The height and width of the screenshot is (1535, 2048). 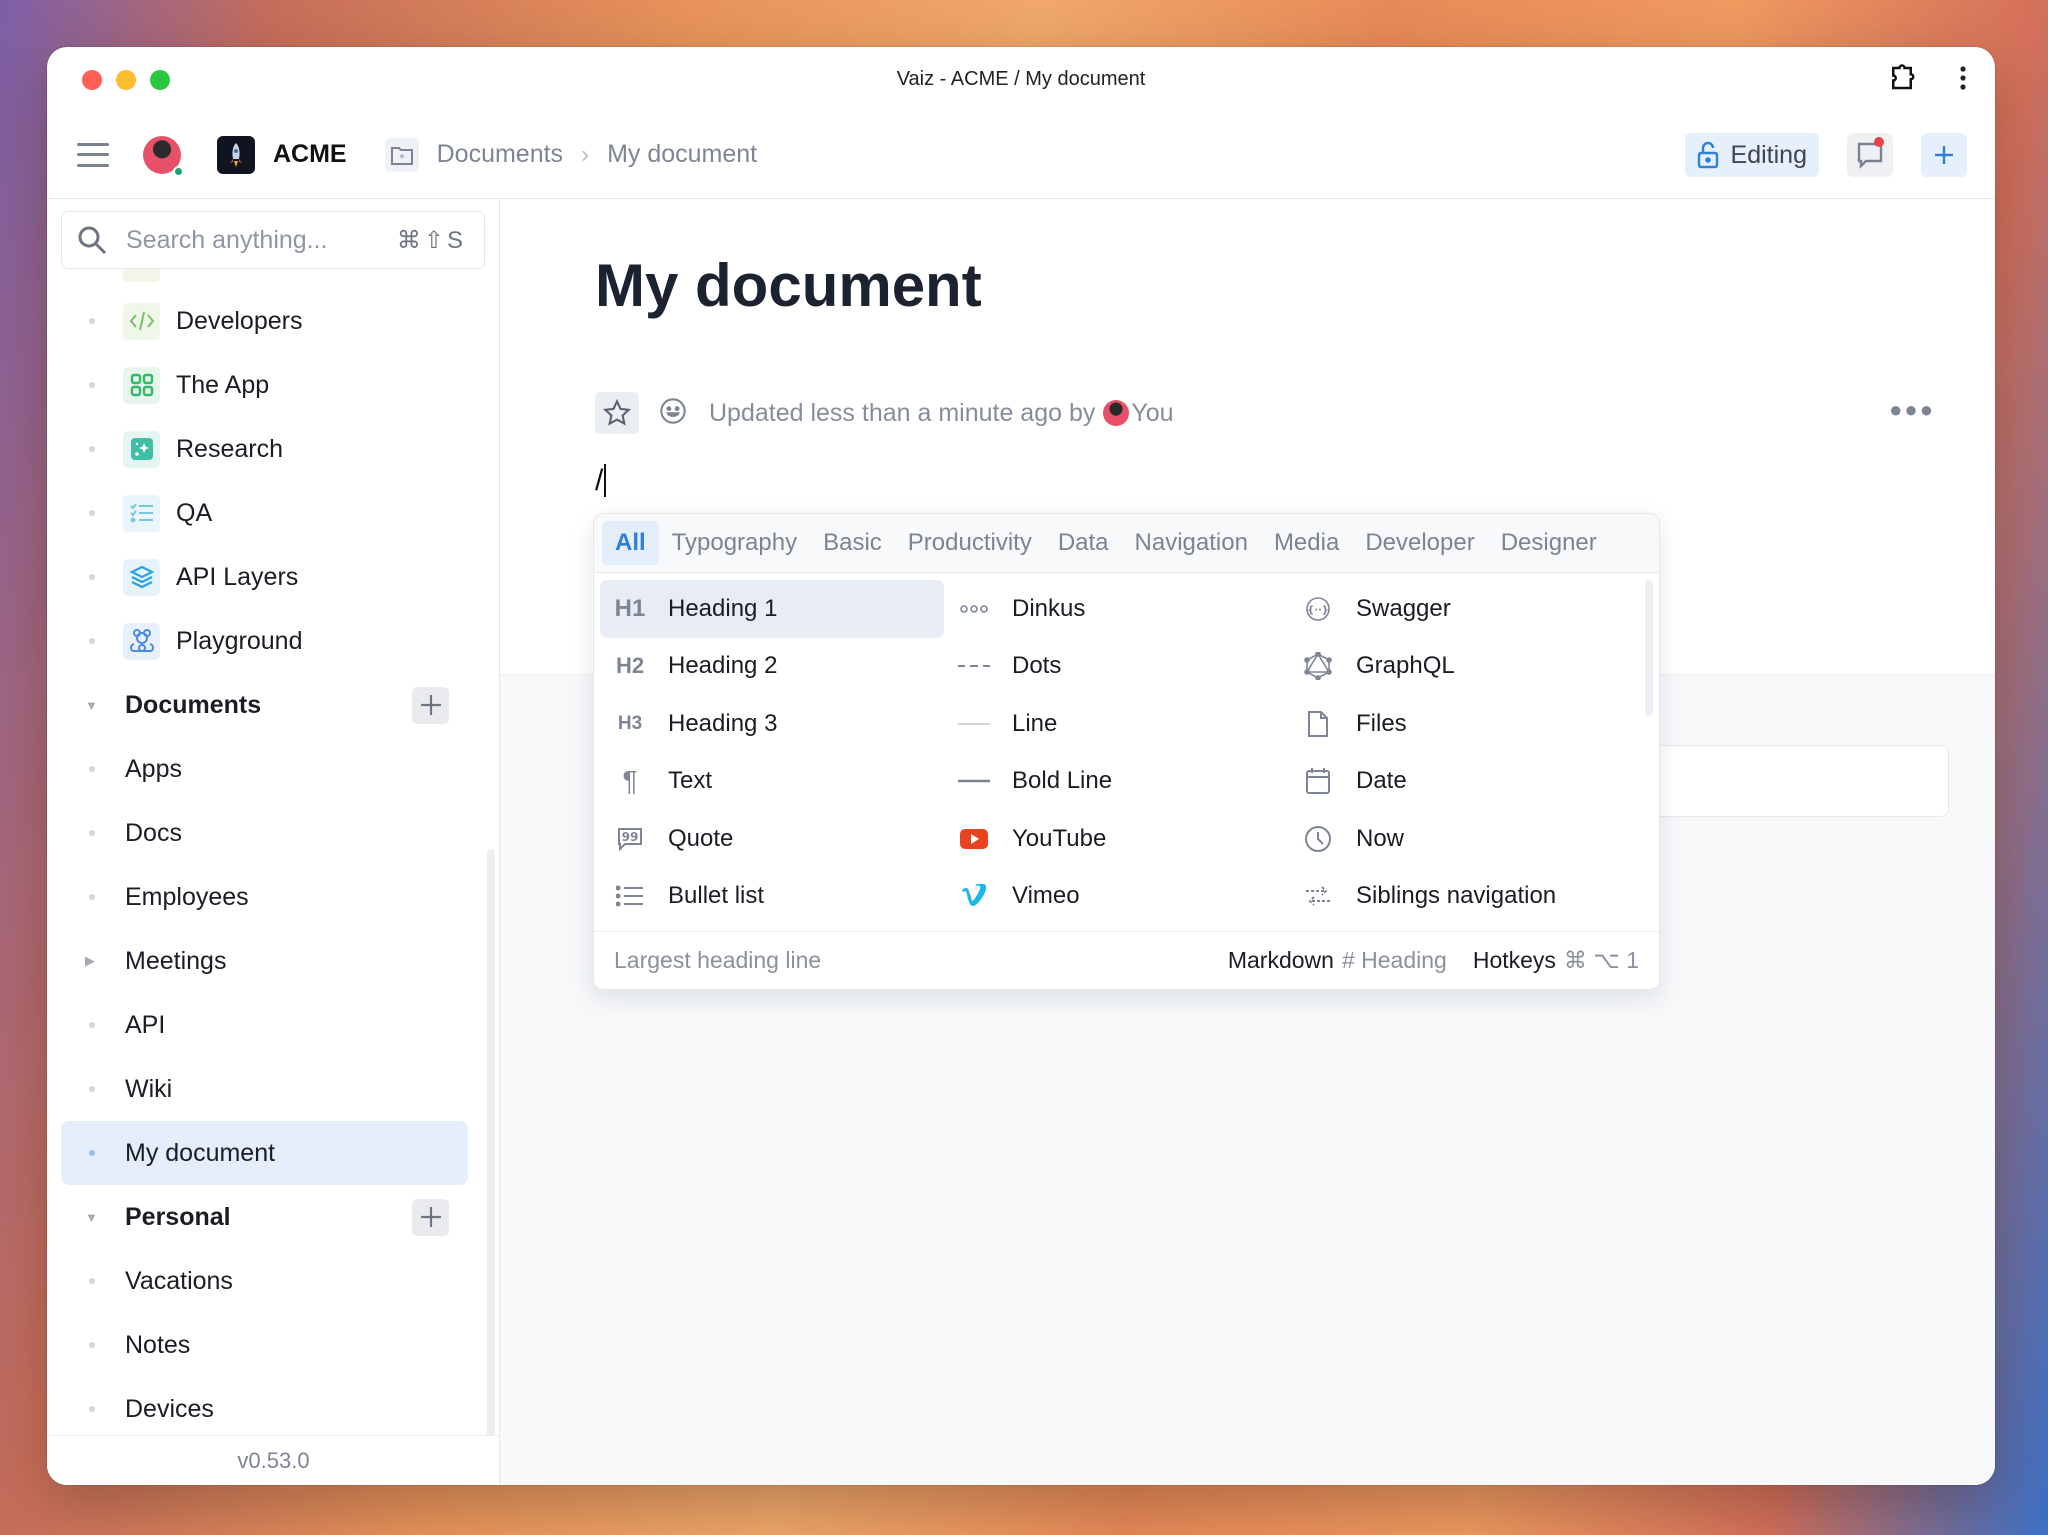 What do you see at coordinates (1116, 724) in the screenshot?
I see `menu-item-line: Line` at bounding box center [1116, 724].